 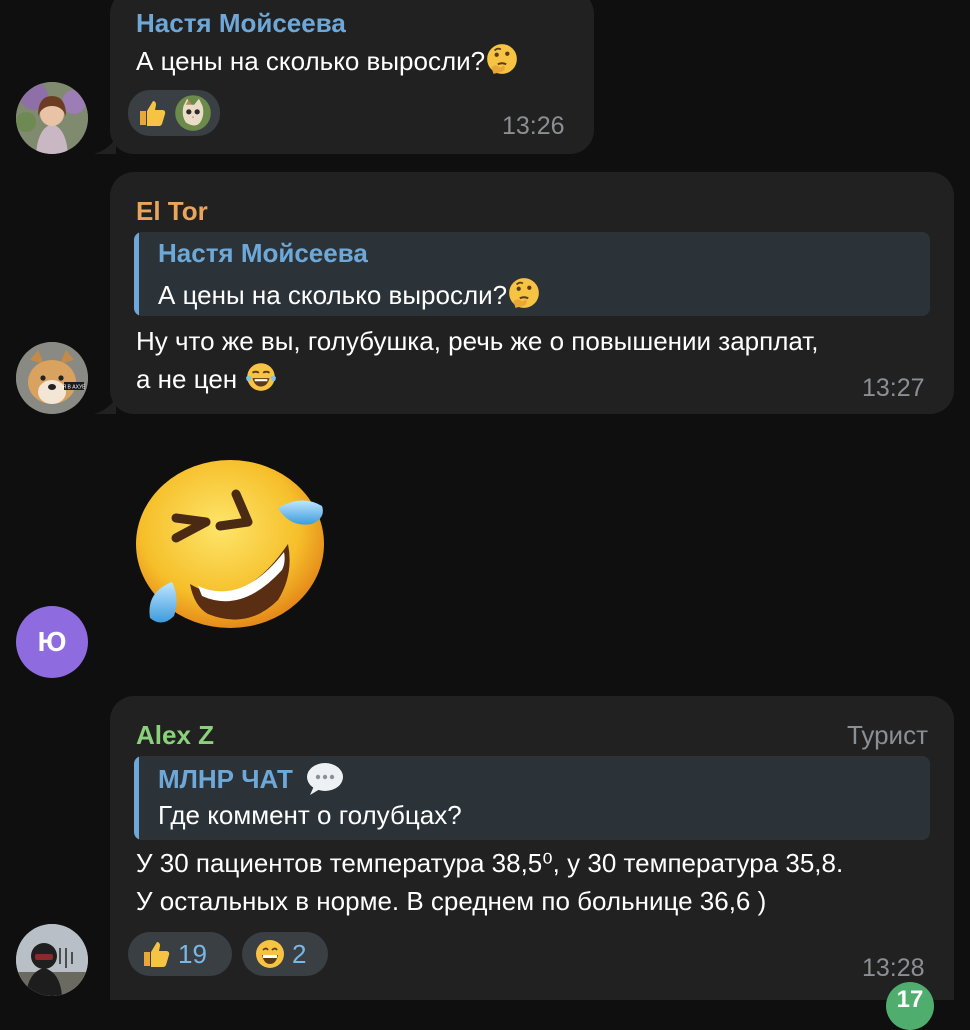 What do you see at coordinates (174, 113) in the screenshot?
I see `reaction-chip` at bounding box center [174, 113].